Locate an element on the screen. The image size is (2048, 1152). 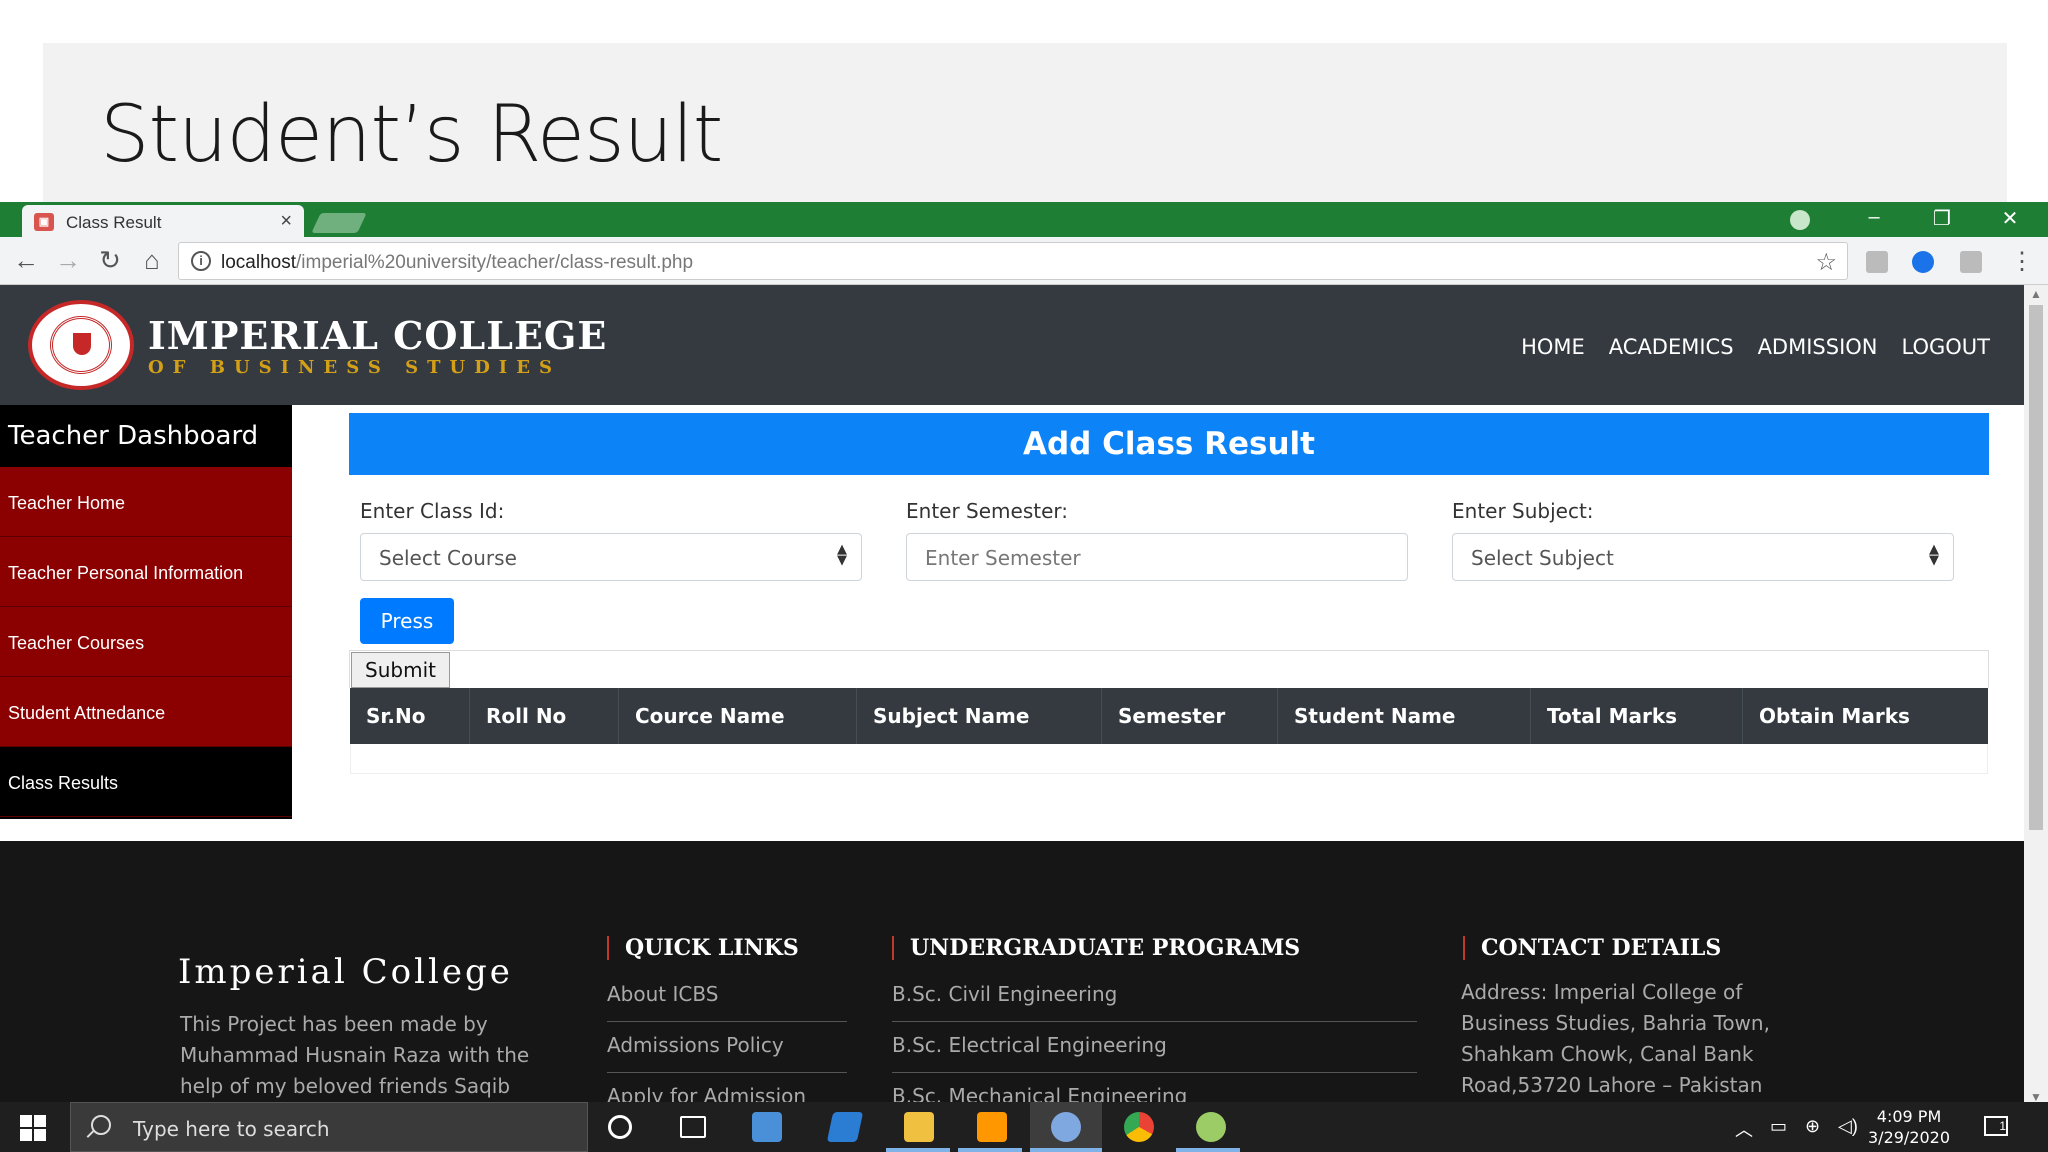
browser-titlebar: ▣ Class Result × – ❐ ✕ is located at coordinates (1024, 219).